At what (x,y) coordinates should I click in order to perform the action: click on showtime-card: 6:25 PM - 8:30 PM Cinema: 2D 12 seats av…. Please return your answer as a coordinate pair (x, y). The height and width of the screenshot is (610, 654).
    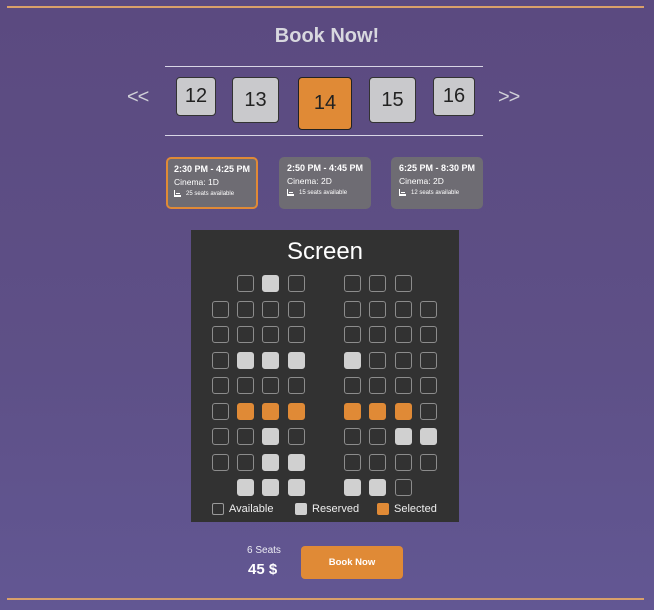
    Looking at the image, I should click on (437, 183).